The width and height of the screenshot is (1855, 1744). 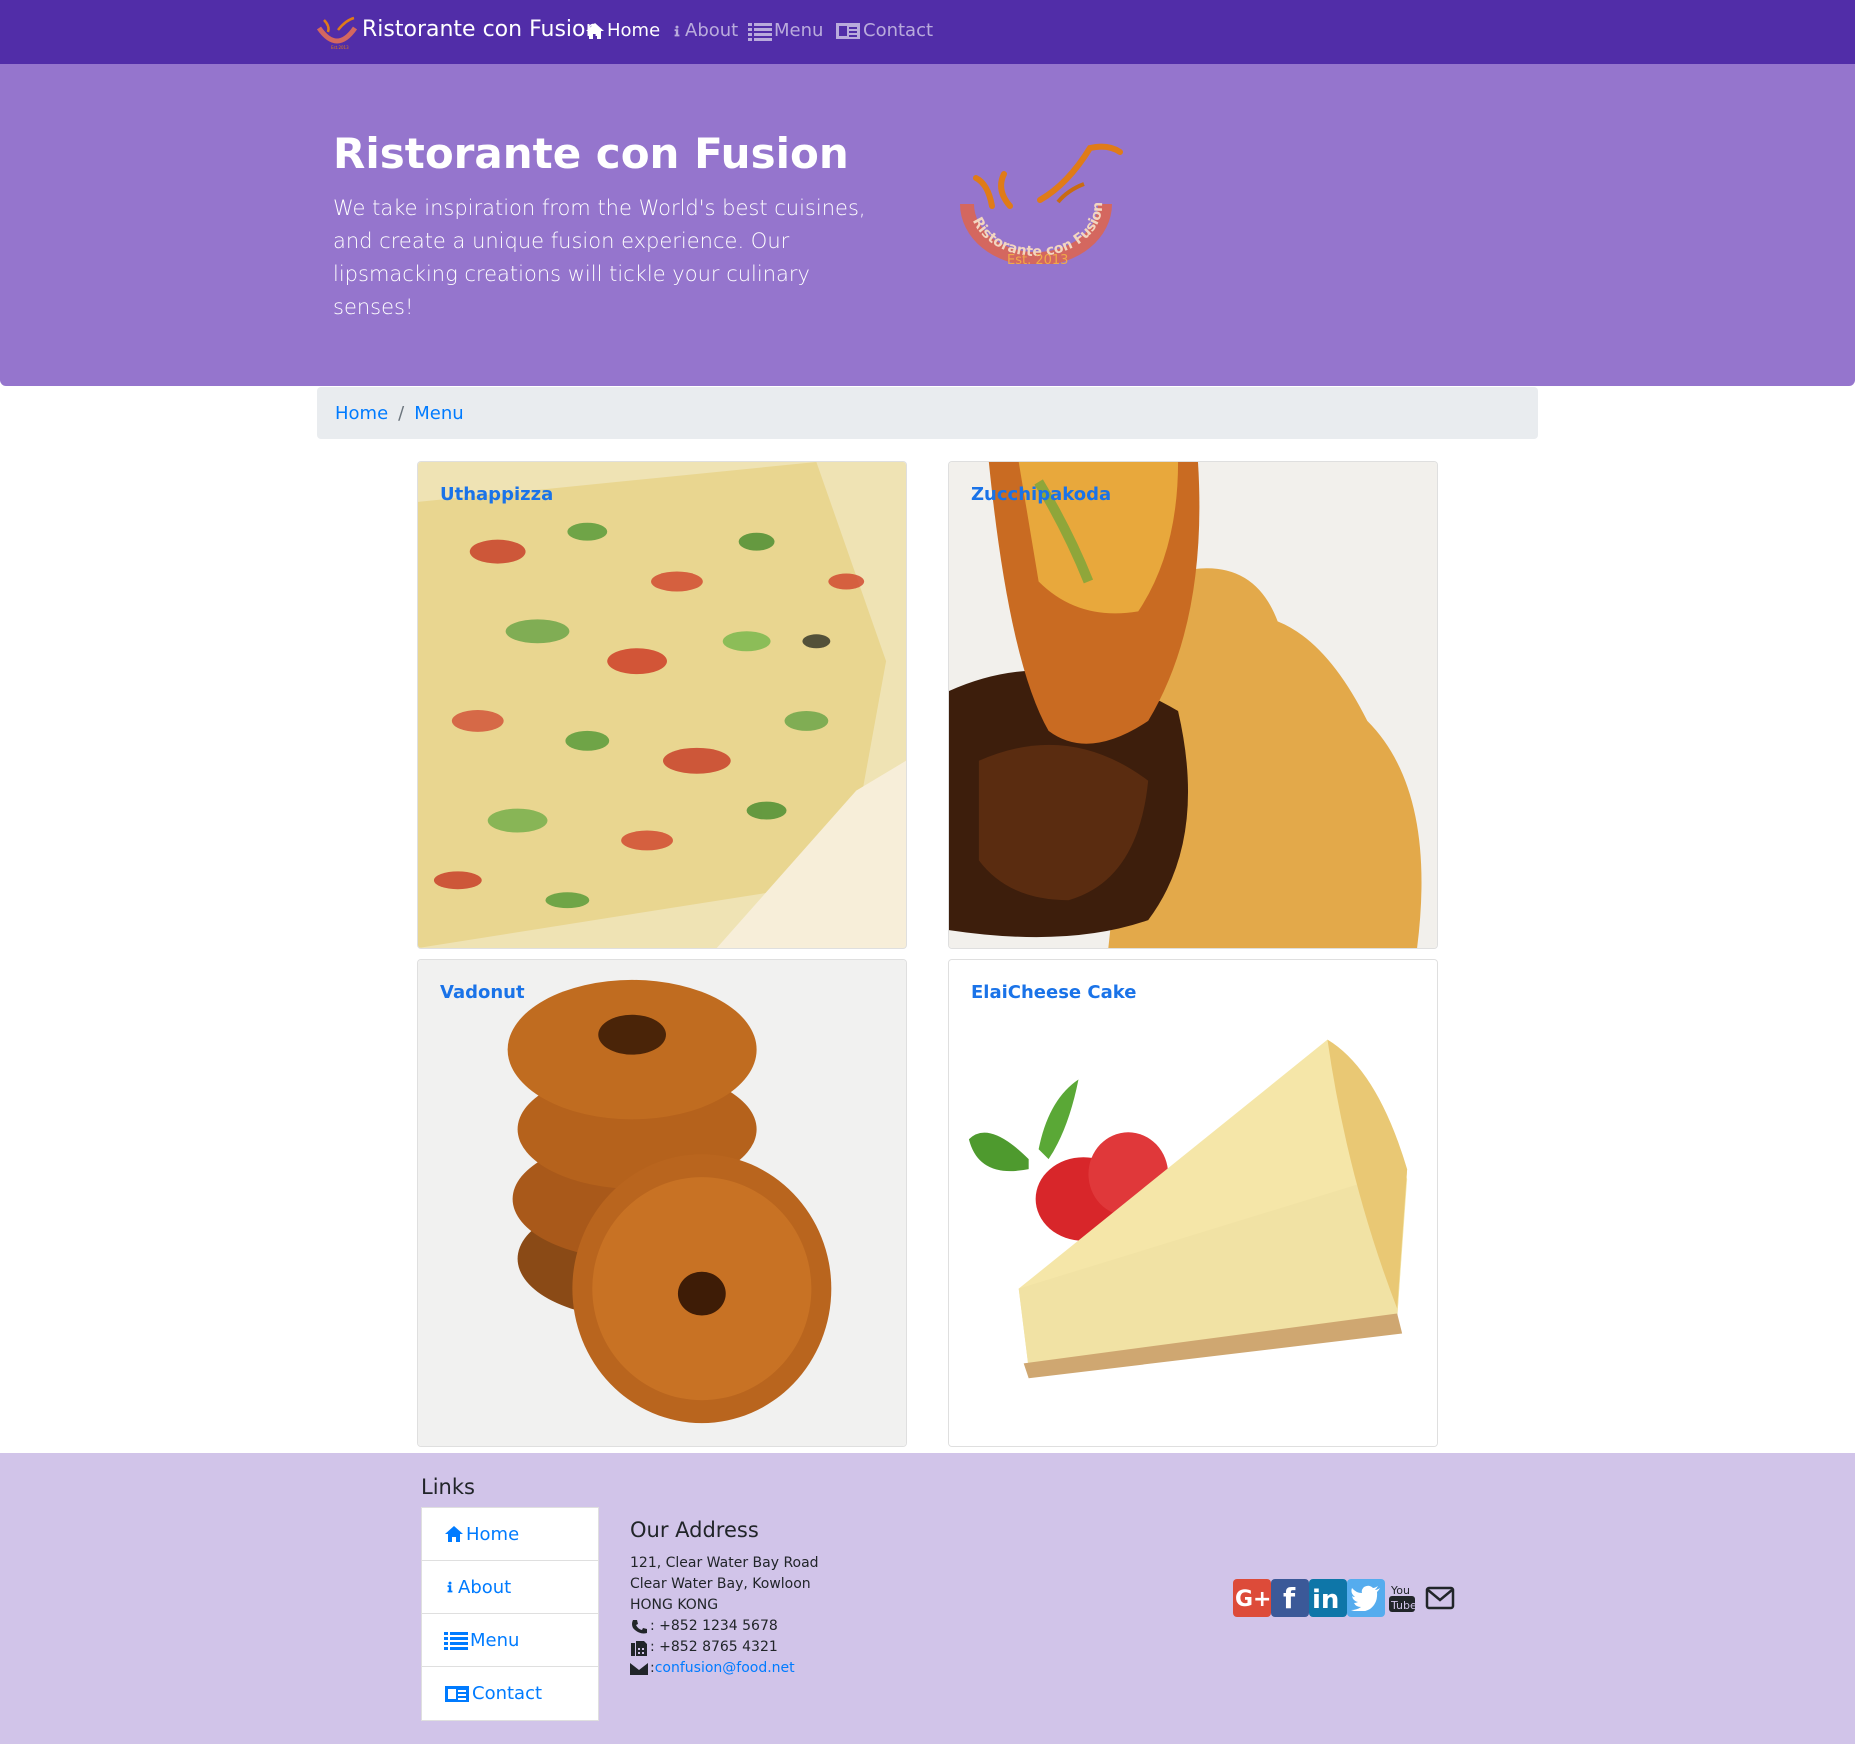 I want to click on svg-text: You, so click(x=1400, y=1590).